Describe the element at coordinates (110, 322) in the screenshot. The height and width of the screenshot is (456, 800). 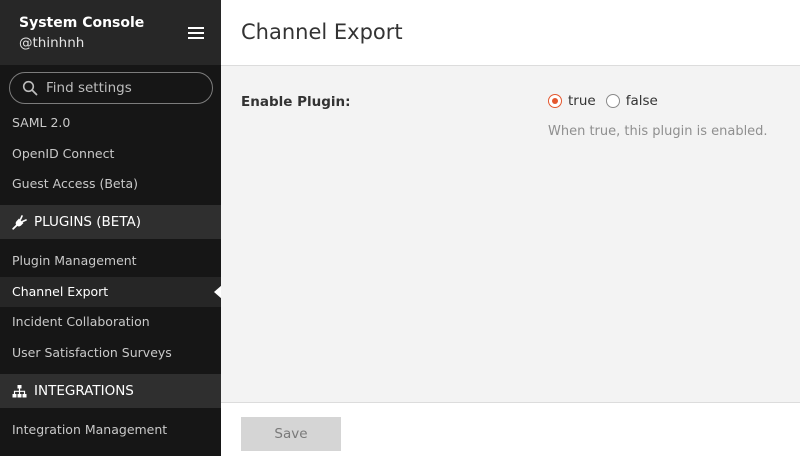
I see `sidebar-item-incident-collaboration: Incident Collaboration` at that location.